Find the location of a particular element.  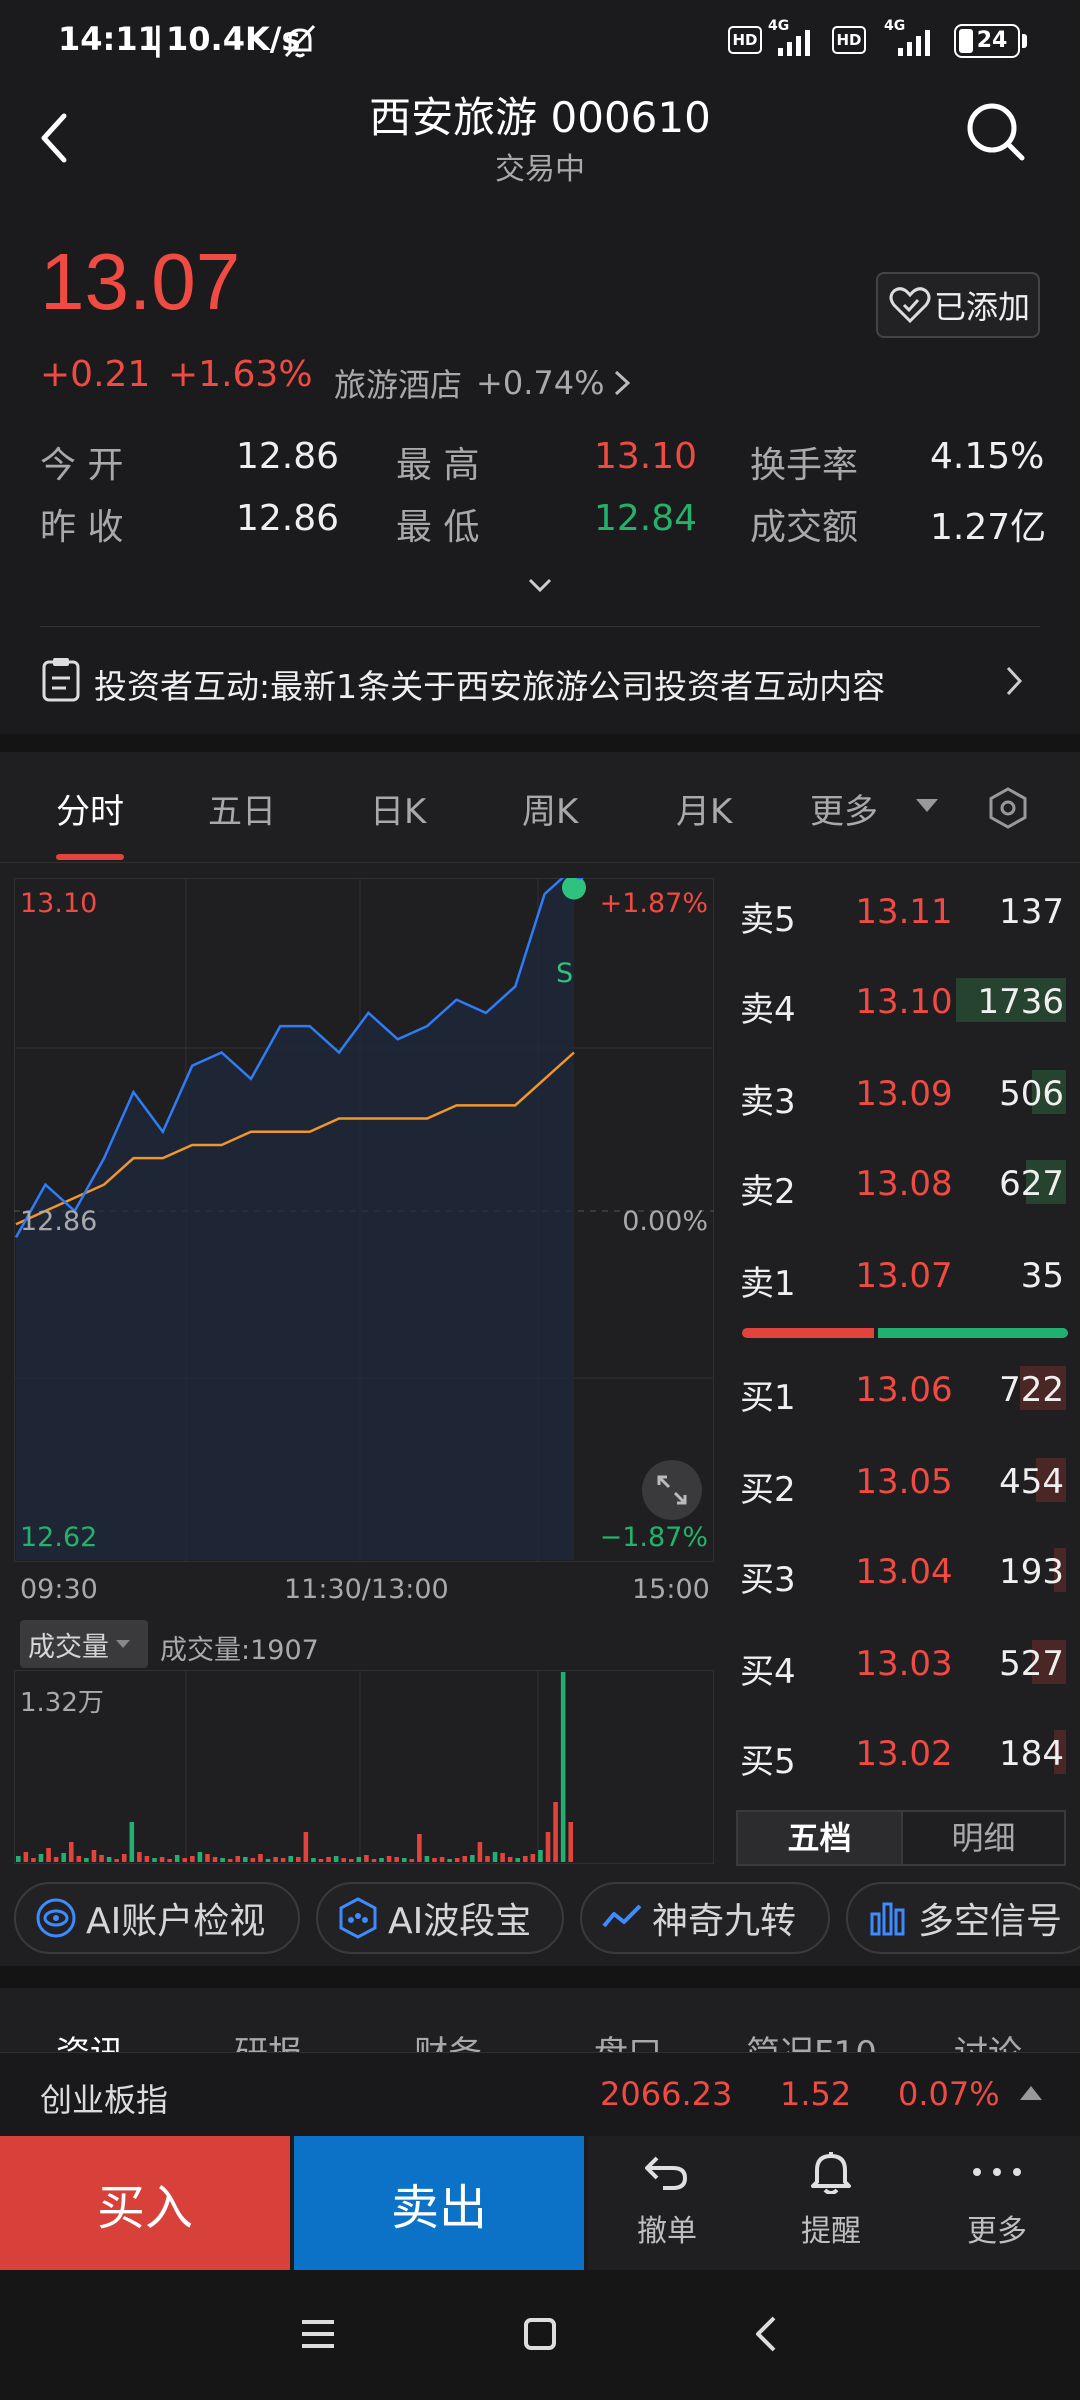

sector-link: 旅游酒店 +0.74% is located at coordinates (484, 383).